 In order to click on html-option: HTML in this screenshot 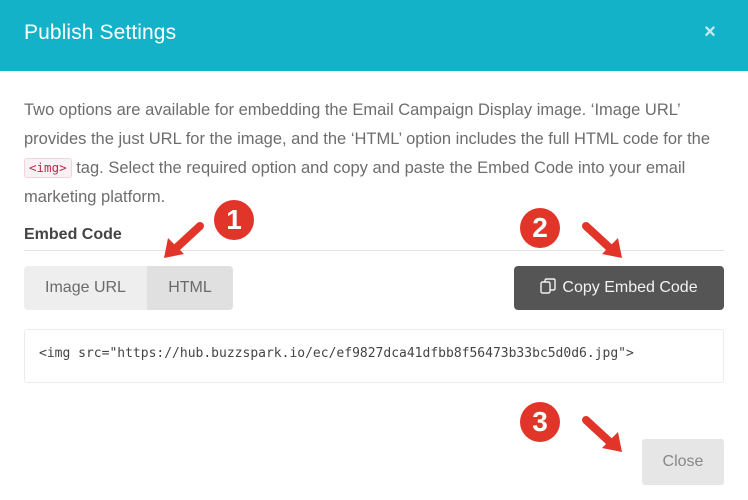, I will do `click(190, 288)`.